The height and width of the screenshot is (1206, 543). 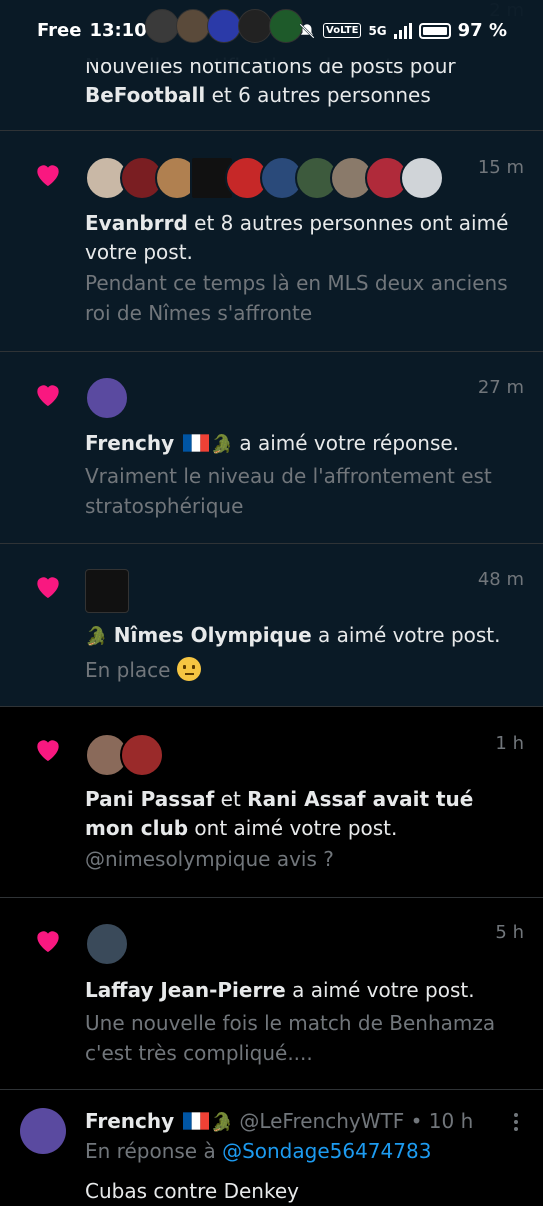 What do you see at coordinates (150, 1151) in the screenshot?
I see `reply-prefix: En réponse à` at bounding box center [150, 1151].